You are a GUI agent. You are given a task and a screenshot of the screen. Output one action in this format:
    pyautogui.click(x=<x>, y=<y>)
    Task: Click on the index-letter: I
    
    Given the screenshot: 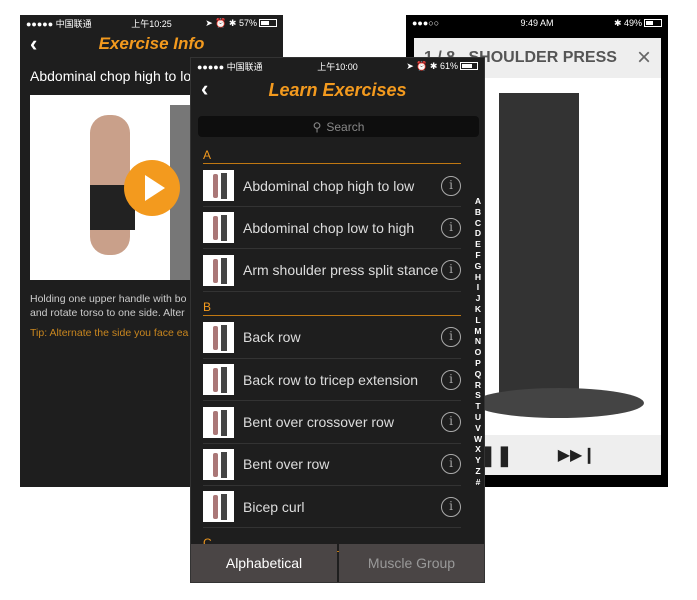 What is the action you would take?
    pyautogui.click(x=477, y=287)
    